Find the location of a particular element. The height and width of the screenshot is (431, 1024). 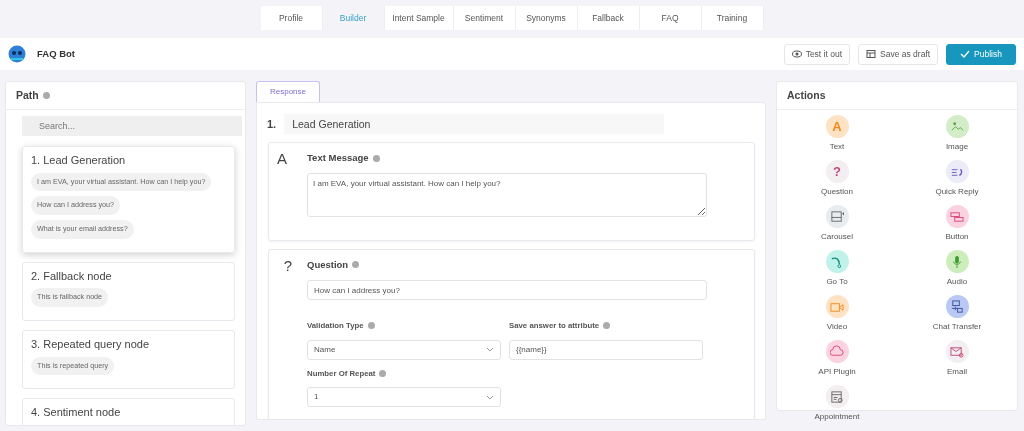

action-item: Carousel is located at coordinates (837, 224).